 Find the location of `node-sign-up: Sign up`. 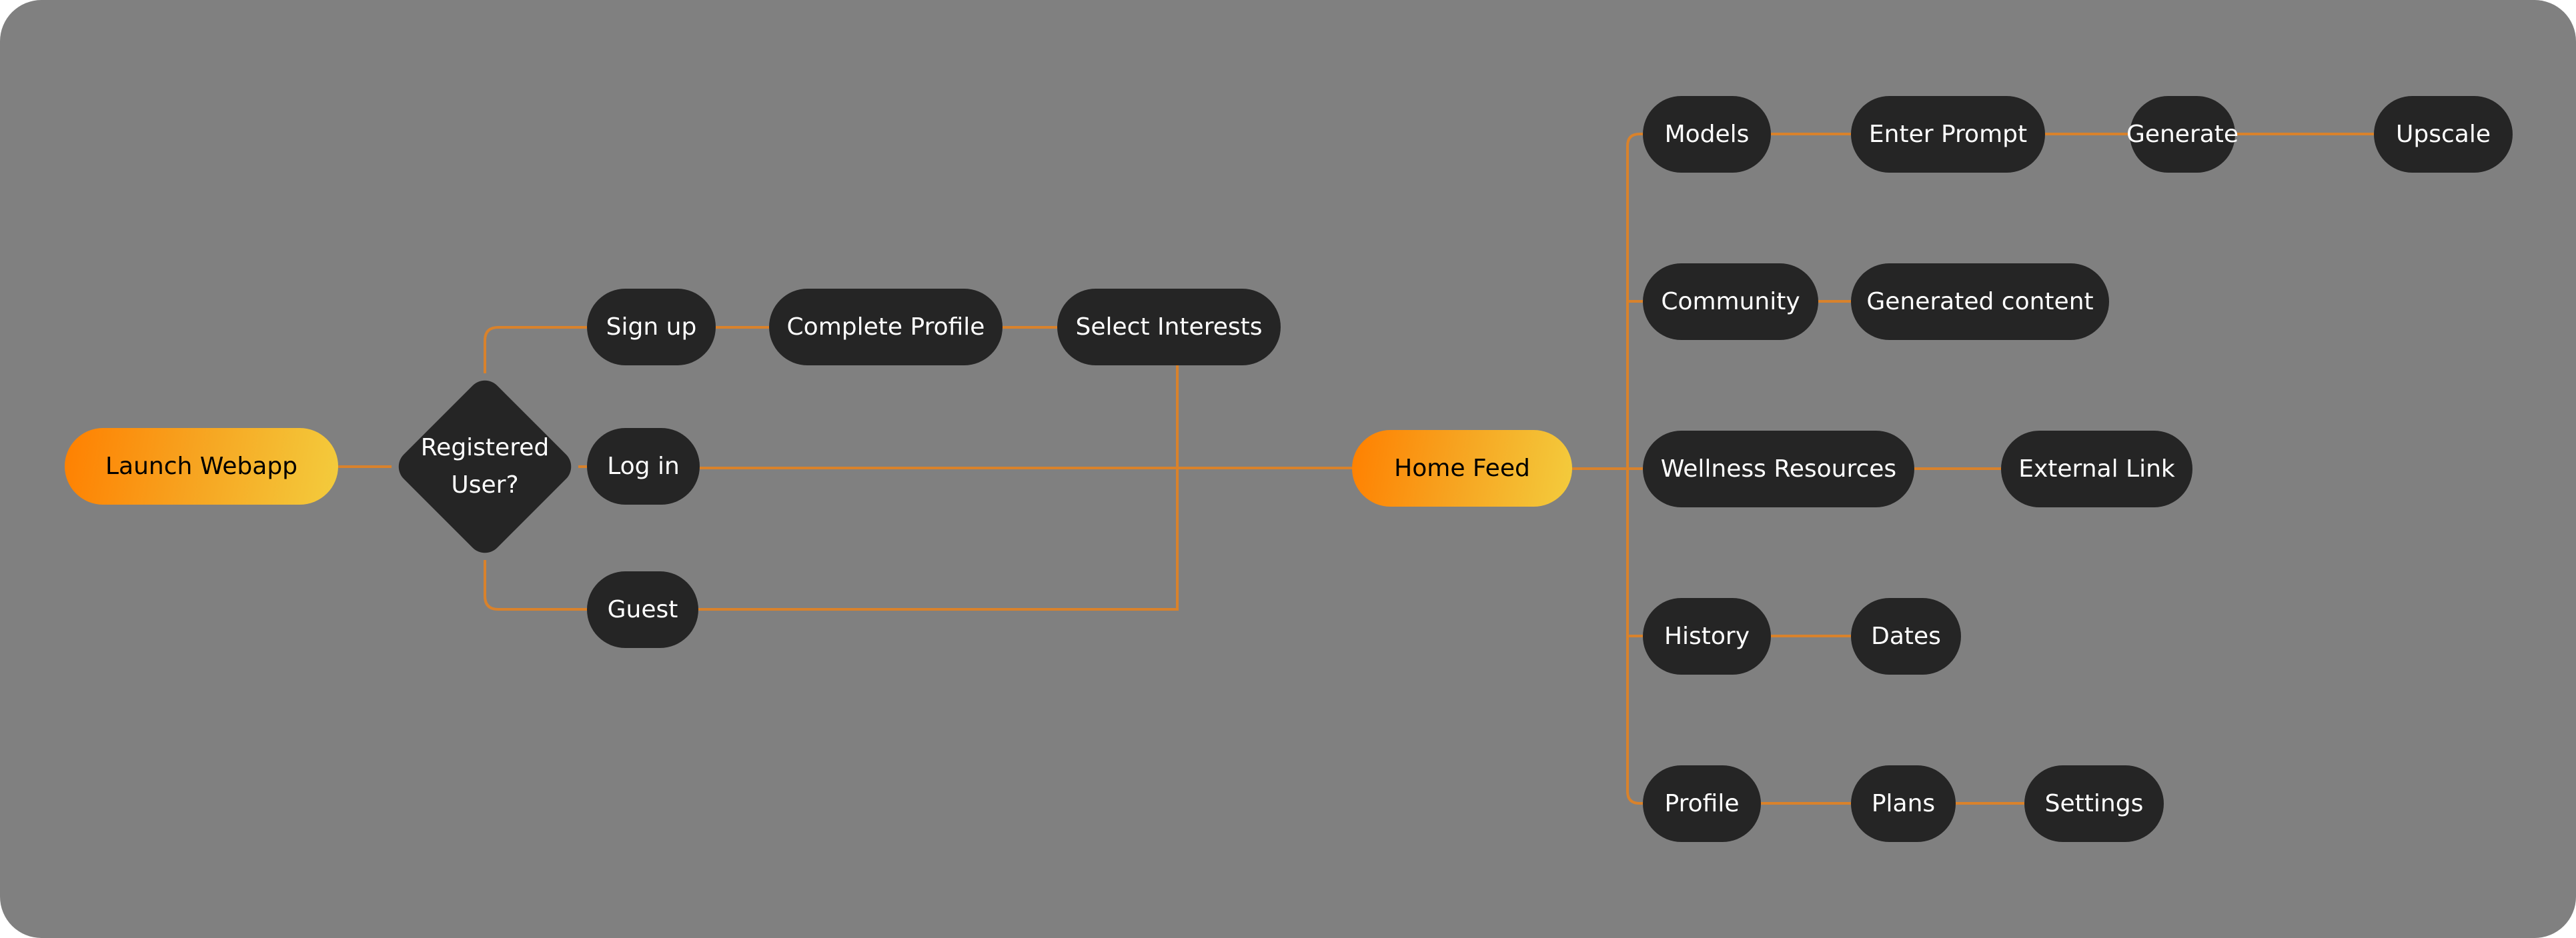

node-sign-up: Sign up is located at coordinates (651, 327).